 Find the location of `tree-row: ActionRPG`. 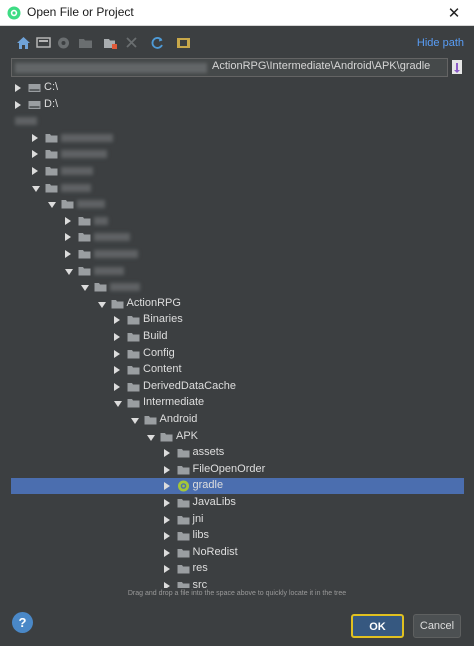

tree-row: ActionRPG is located at coordinates (237, 304).